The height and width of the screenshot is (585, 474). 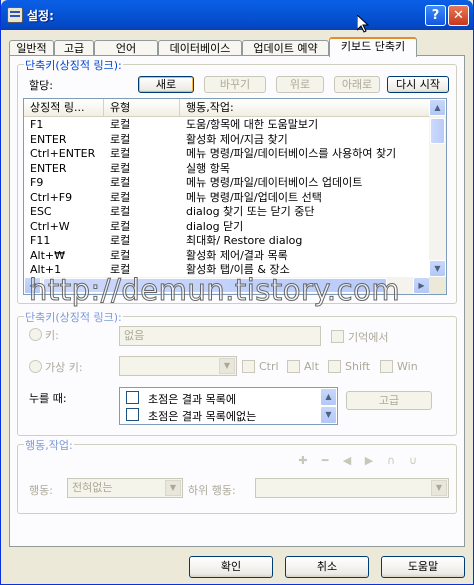 What do you see at coordinates (41, 211) in the screenshot?
I see `cell-shortcut: ESC` at bounding box center [41, 211].